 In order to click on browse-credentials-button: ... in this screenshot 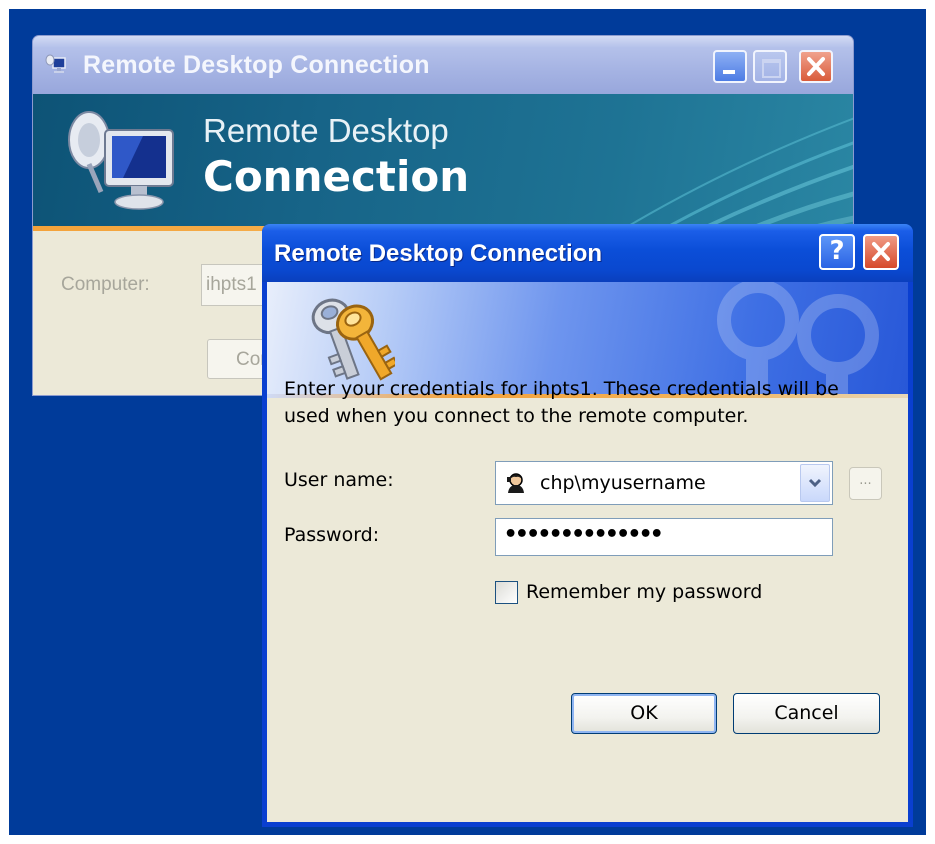, I will do `click(865, 483)`.